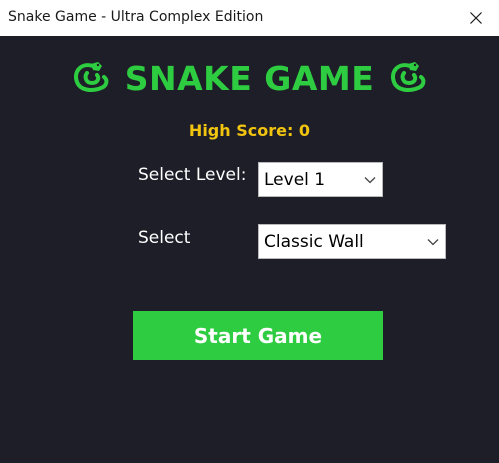  Describe the element at coordinates (249, 130) in the screenshot. I see `high-score: High Score: 0` at that location.